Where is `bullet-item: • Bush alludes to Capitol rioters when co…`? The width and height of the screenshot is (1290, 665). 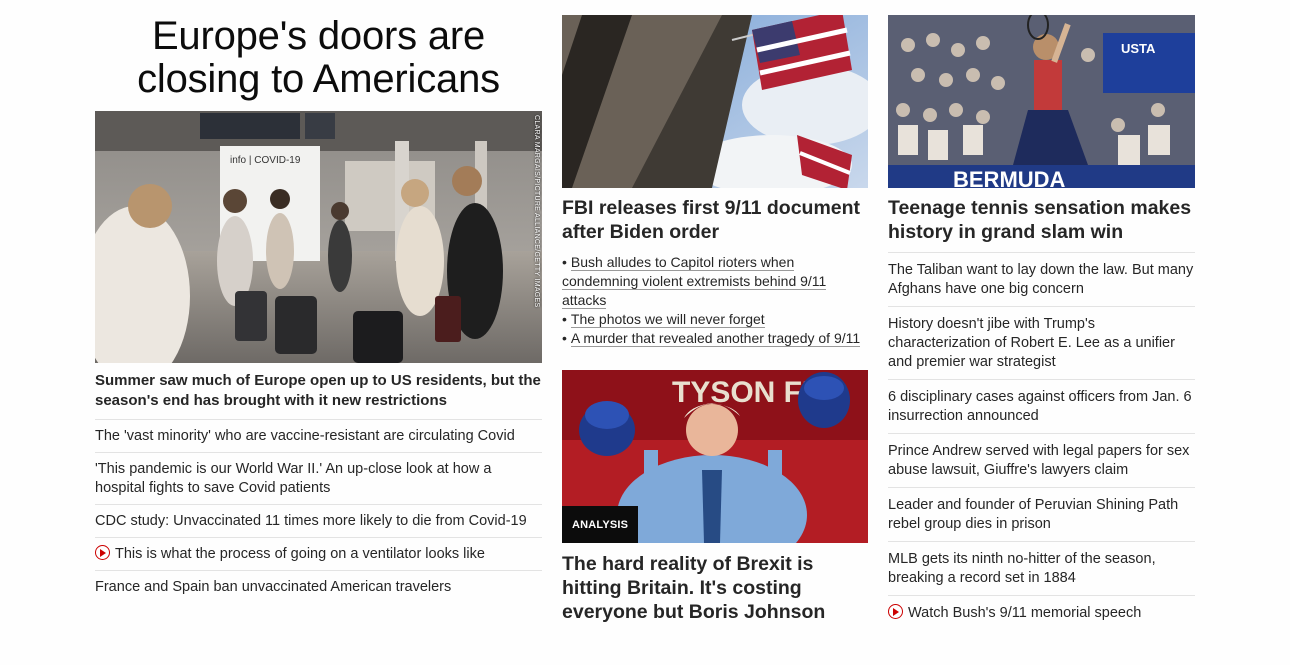
bullet-item: • Bush alludes to Capitol rioters when co… is located at coordinates (715, 281).